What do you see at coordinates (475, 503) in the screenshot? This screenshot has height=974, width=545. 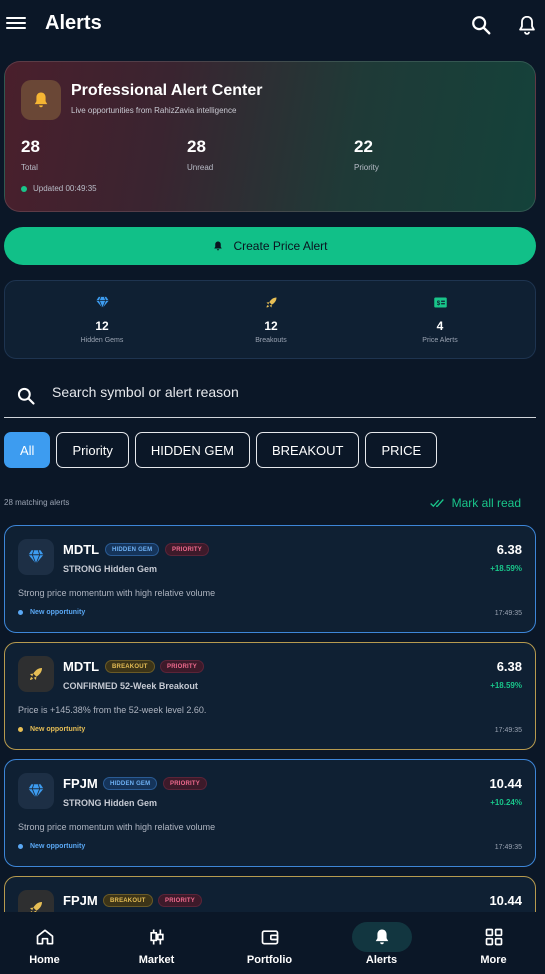 I see `mark-all-read-button: Mark all read` at bounding box center [475, 503].